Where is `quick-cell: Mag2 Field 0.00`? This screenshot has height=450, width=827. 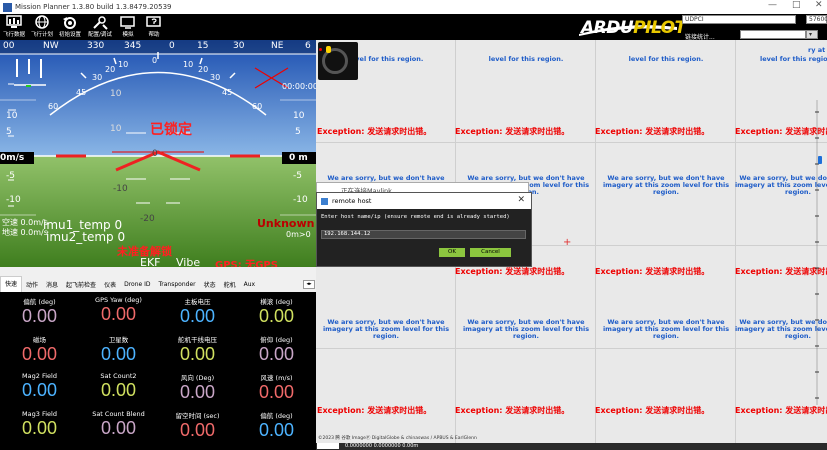 quick-cell: Mag2 Field 0.00 is located at coordinates (39, 386).